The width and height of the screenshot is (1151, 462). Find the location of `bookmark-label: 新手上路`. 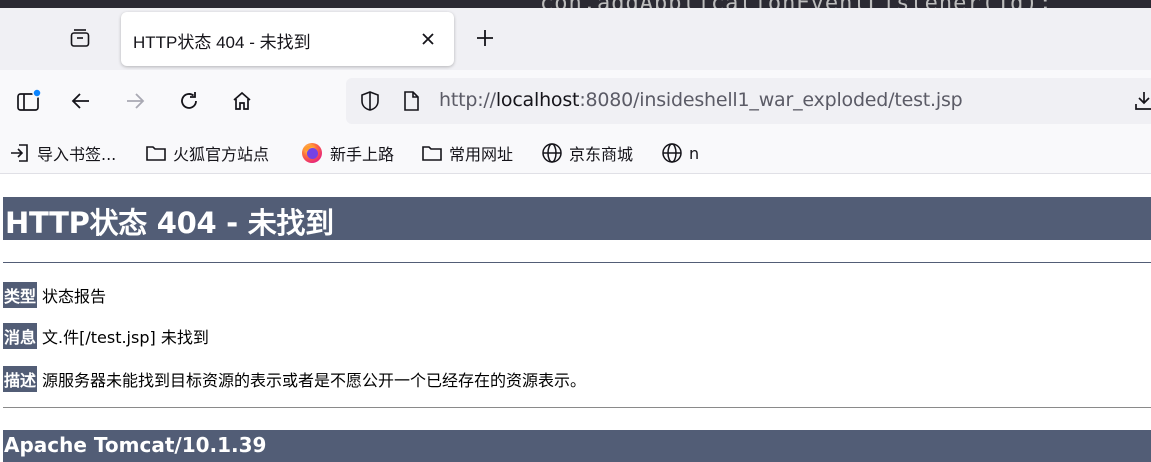

bookmark-label: 新手上路 is located at coordinates (362, 154).